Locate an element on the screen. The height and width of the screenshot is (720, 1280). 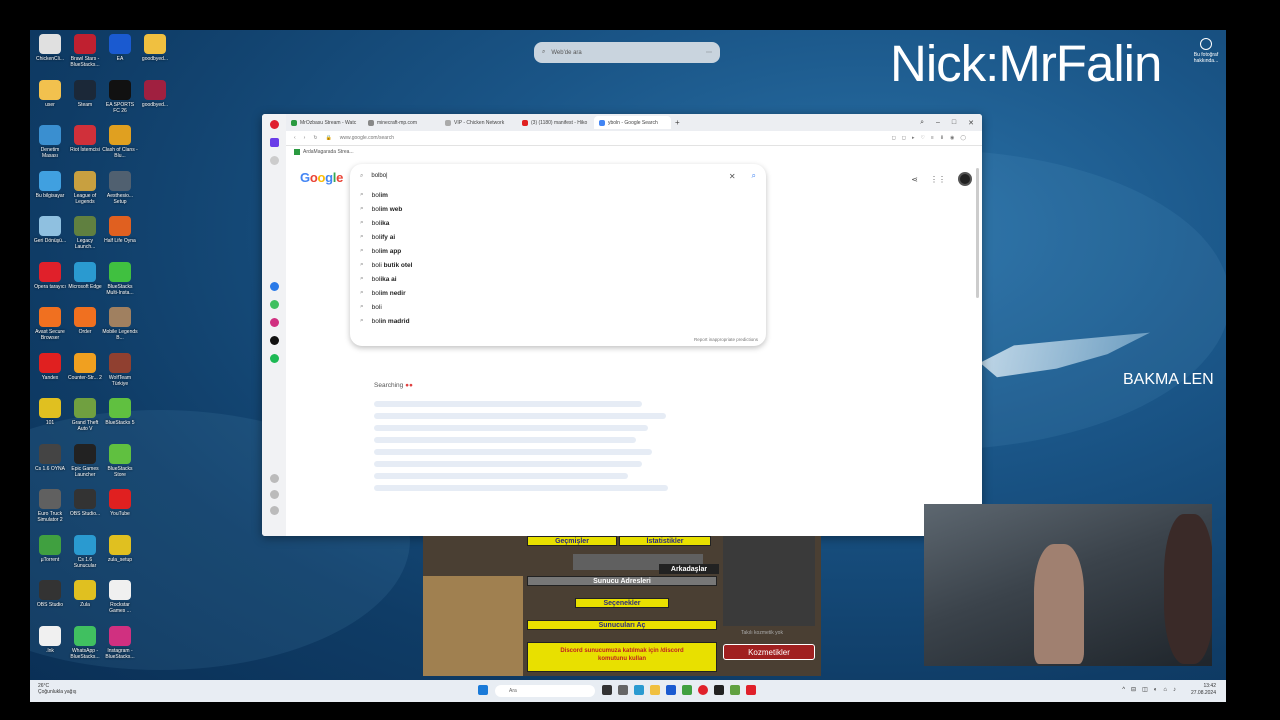
spotify-icon is located at coordinates (274, 358).